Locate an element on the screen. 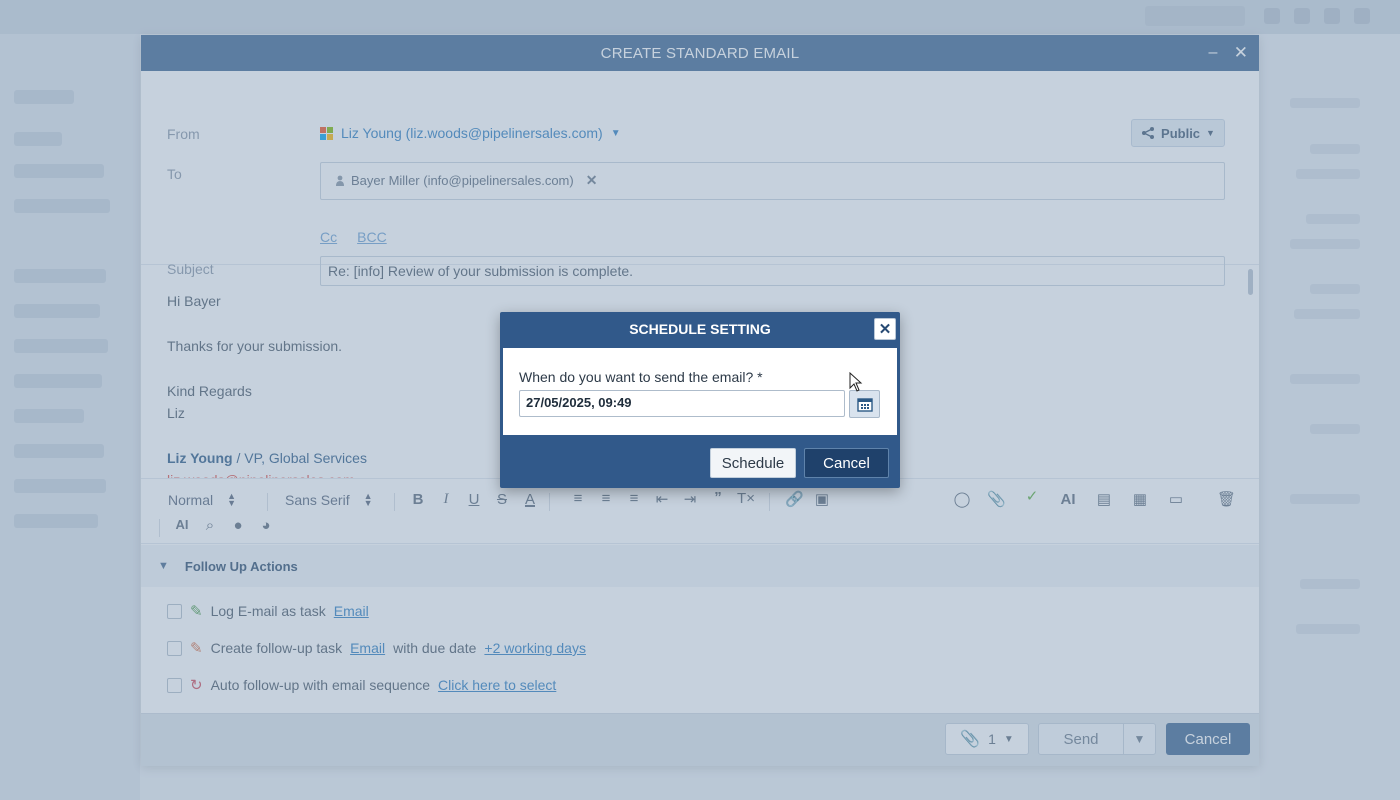 This screenshot has width=1400, height=800. schedule-dialog-titlebar: SCHEDULE SETTING ✕ is located at coordinates (700, 329).